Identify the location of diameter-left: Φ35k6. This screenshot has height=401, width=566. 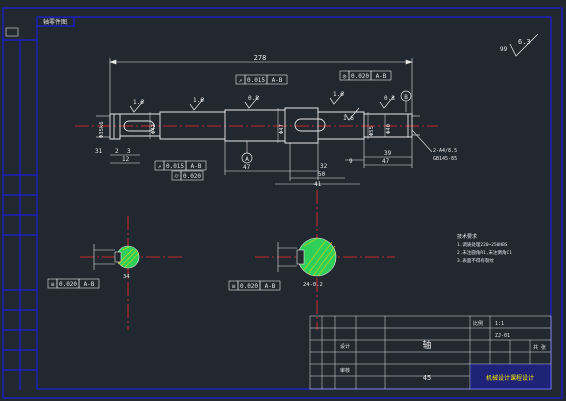
(102, 129).